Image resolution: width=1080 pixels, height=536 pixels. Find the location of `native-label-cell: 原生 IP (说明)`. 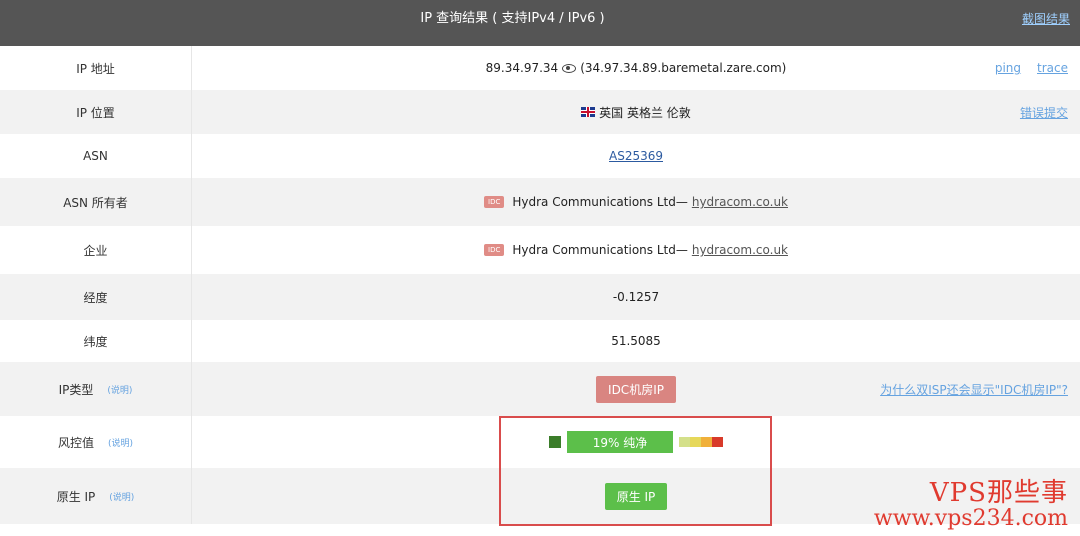

native-label-cell: 原生 IP (说明) is located at coordinates (96, 496).